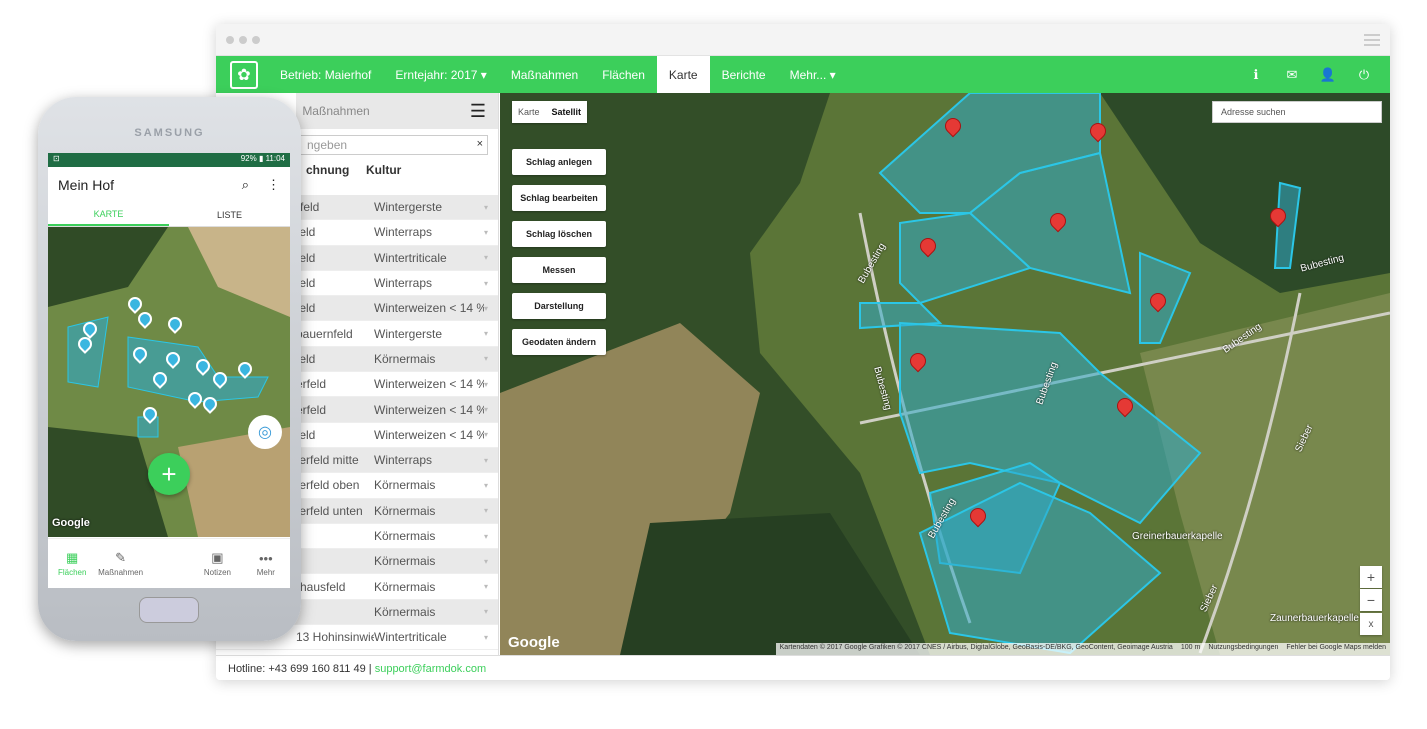  I want to click on bottom-nav-mehr: ••• Mehr, so click(266, 563).